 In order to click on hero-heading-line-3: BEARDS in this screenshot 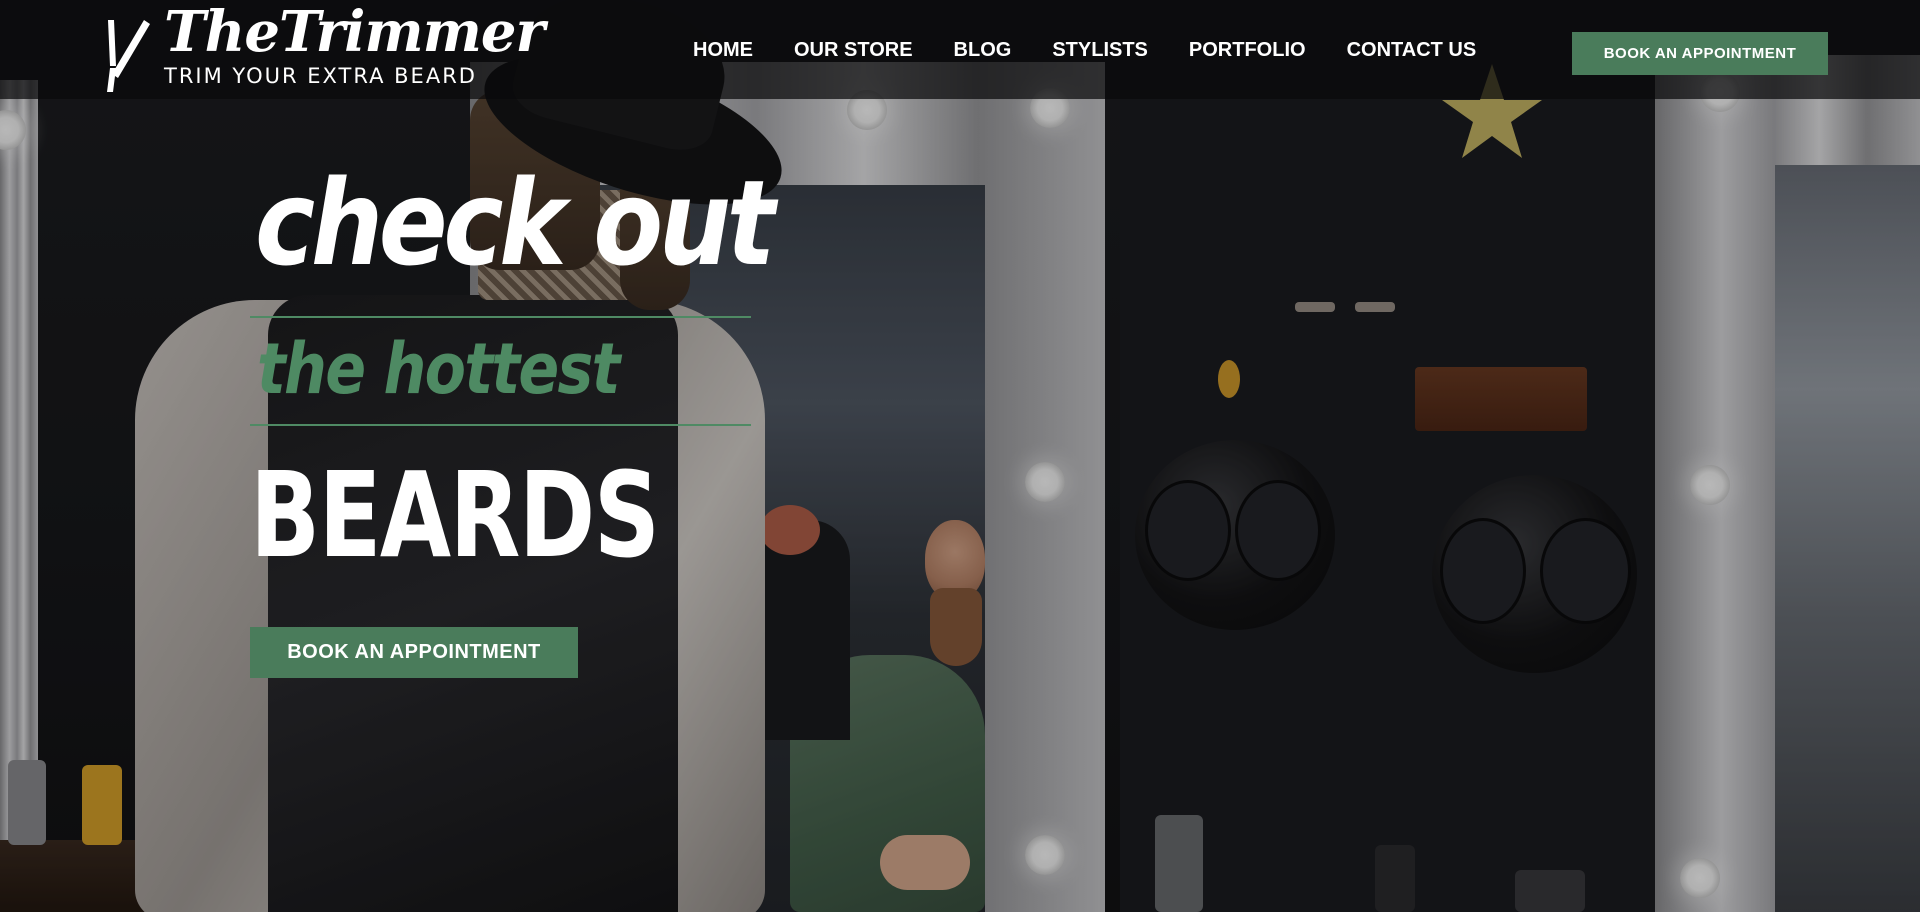, I will do `click(455, 515)`.